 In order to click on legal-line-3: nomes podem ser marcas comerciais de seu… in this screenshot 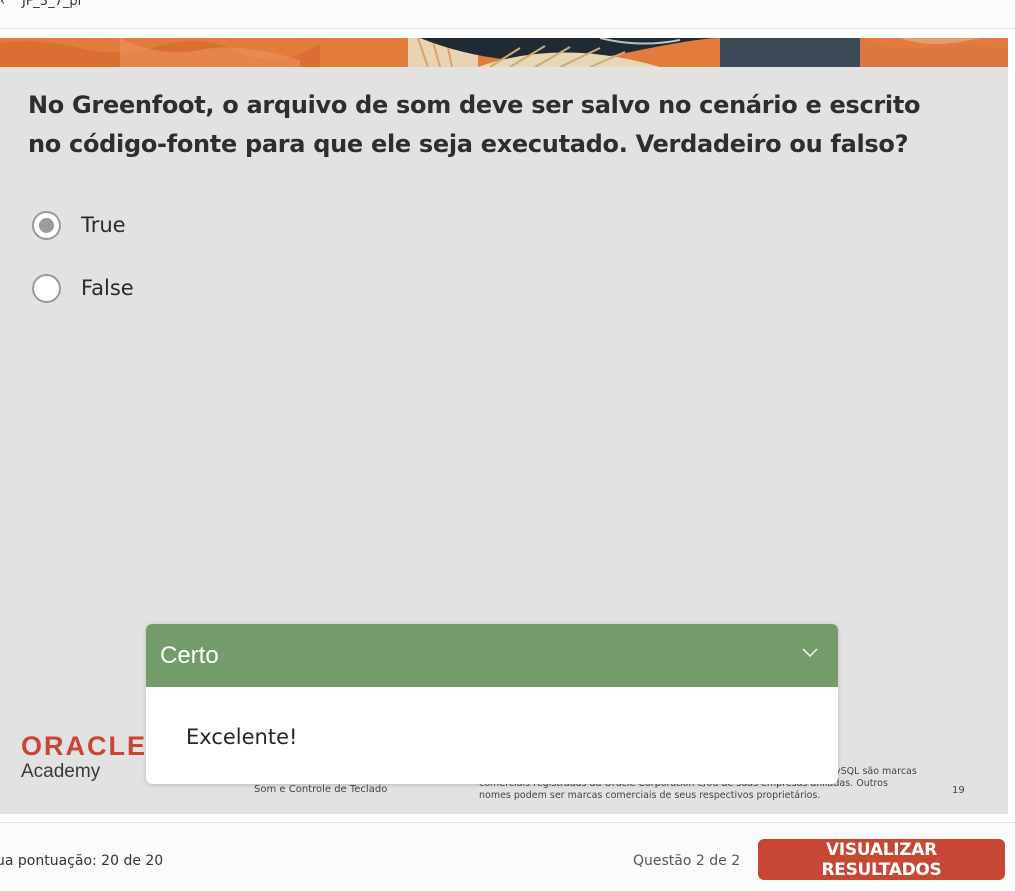, I will do `click(650, 795)`.